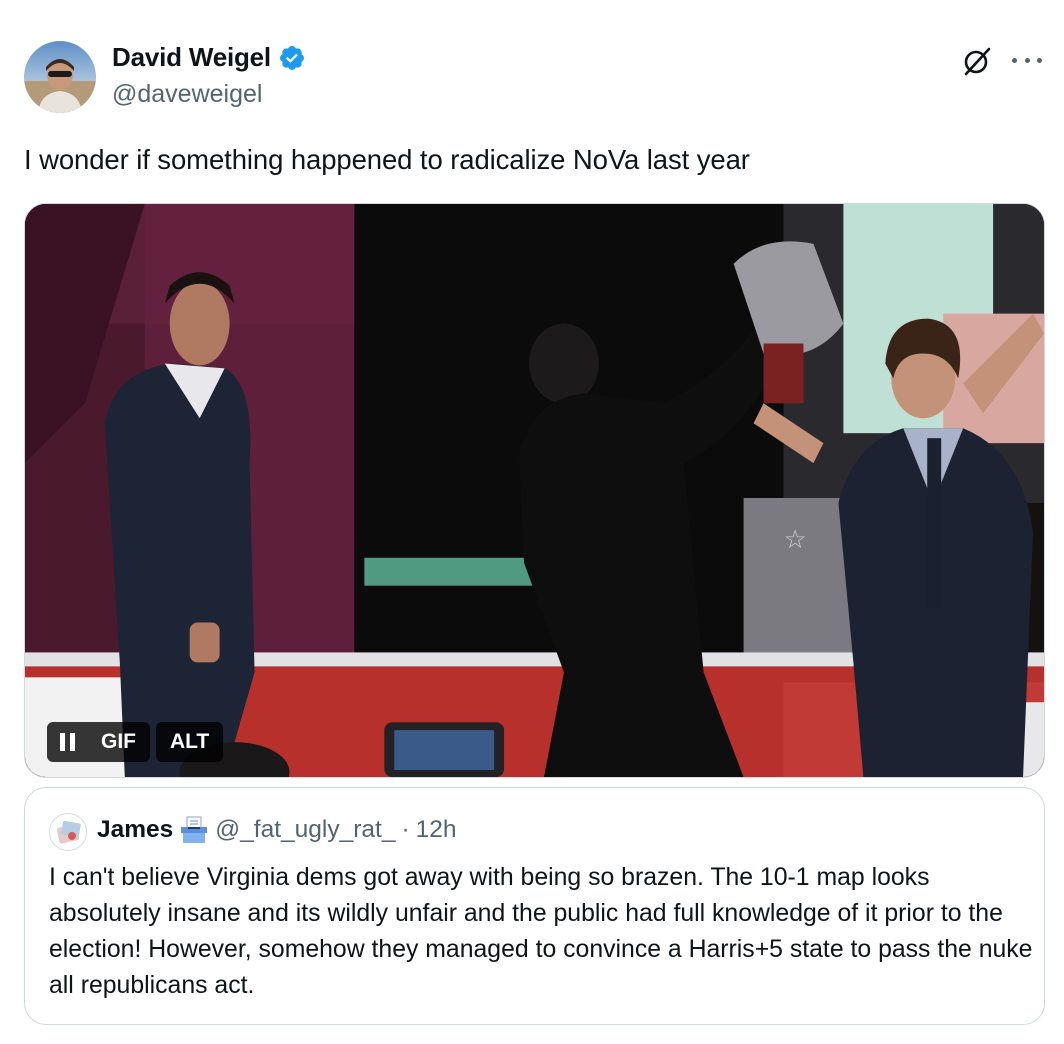  I want to click on author-display-name: David Weigel, so click(191, 57).